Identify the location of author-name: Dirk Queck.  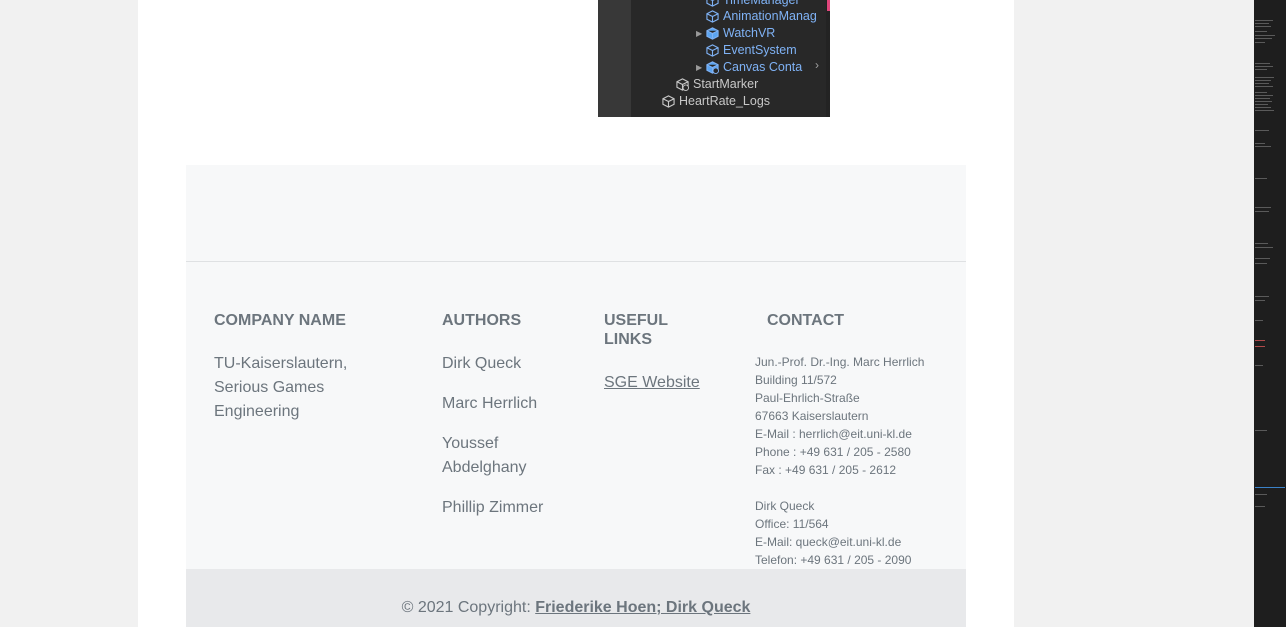
(482, 363).